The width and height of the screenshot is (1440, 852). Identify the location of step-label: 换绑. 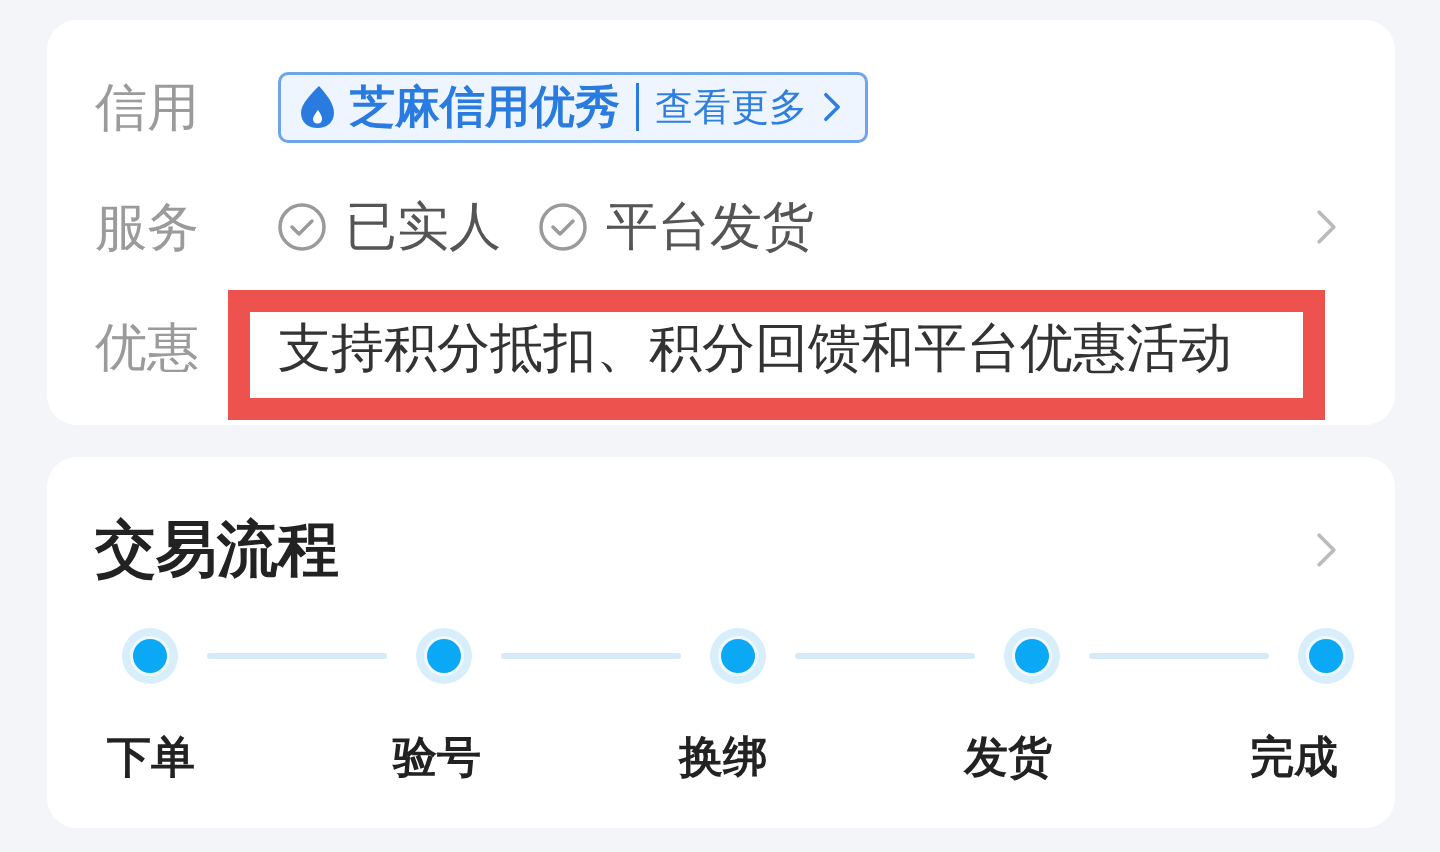
(722, 757).